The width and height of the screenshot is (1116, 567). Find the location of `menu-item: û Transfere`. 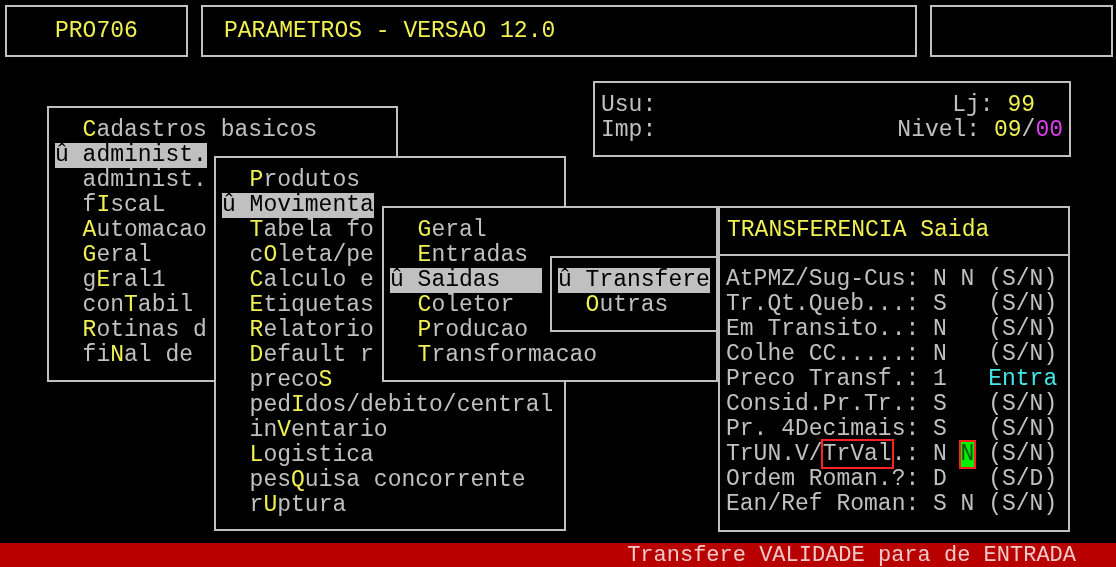

menu-item: û Transfere is located at coordinates (634, 280).